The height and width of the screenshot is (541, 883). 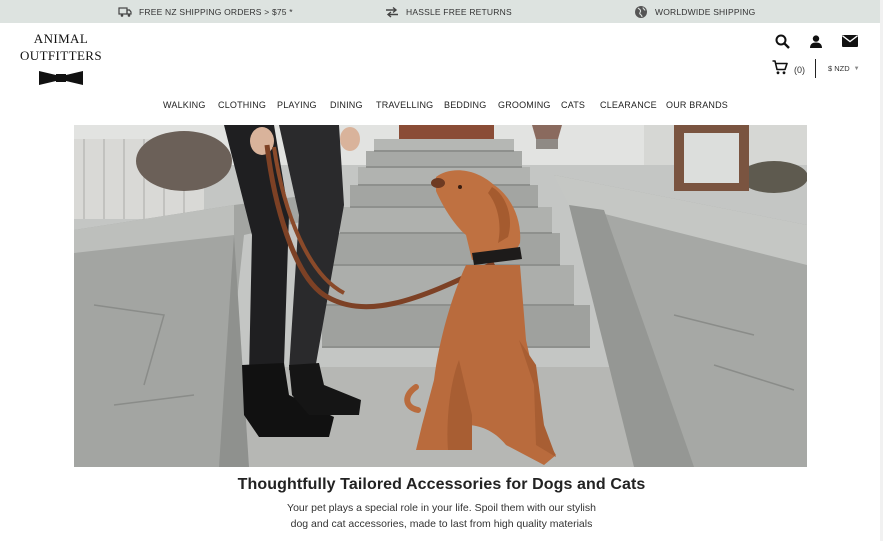 What do you see at coordinates (697, 105) in the screenshot?
I see `nav-item-our-brands: OUR BRANDS` at bounding box center [697, 105].